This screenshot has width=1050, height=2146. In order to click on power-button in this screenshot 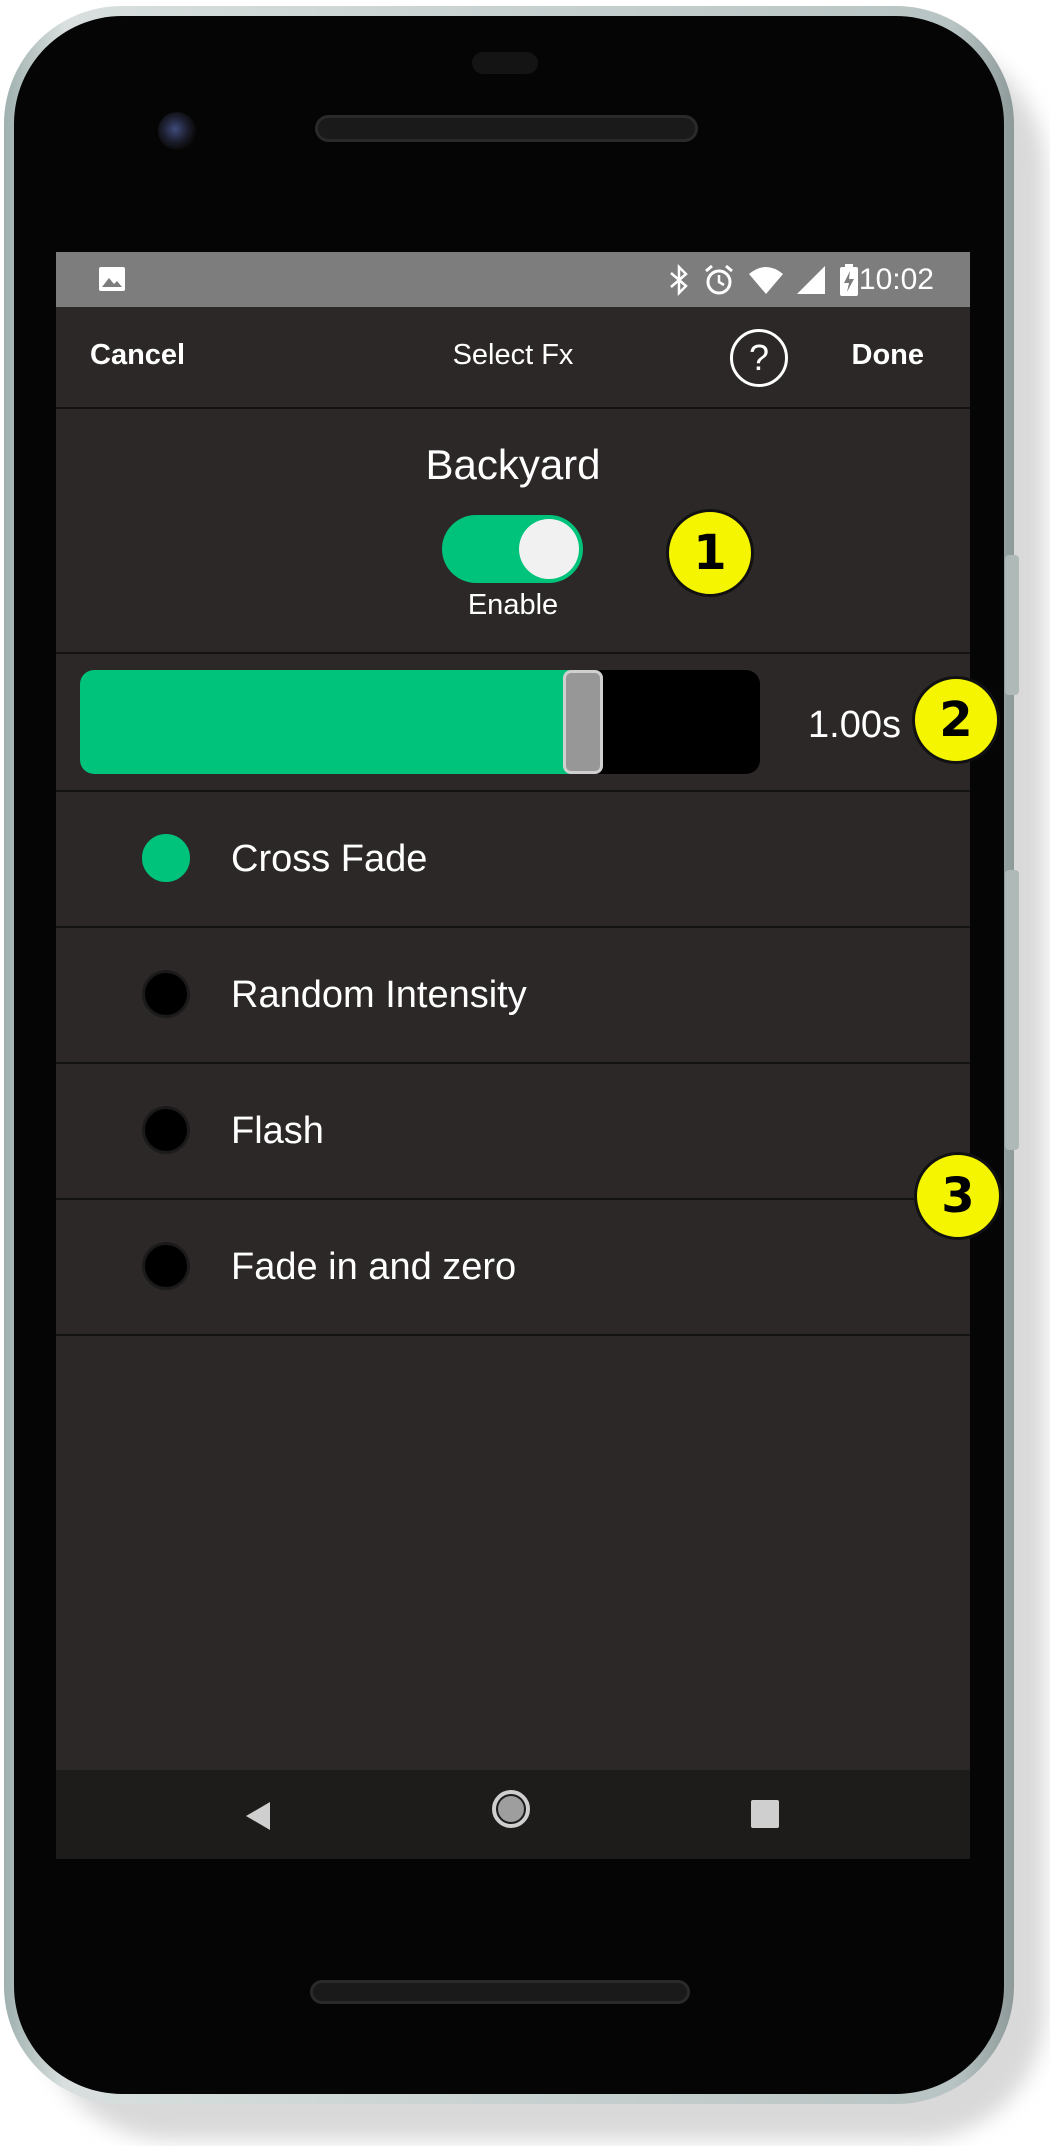, I will do `click(1012, 625)`.